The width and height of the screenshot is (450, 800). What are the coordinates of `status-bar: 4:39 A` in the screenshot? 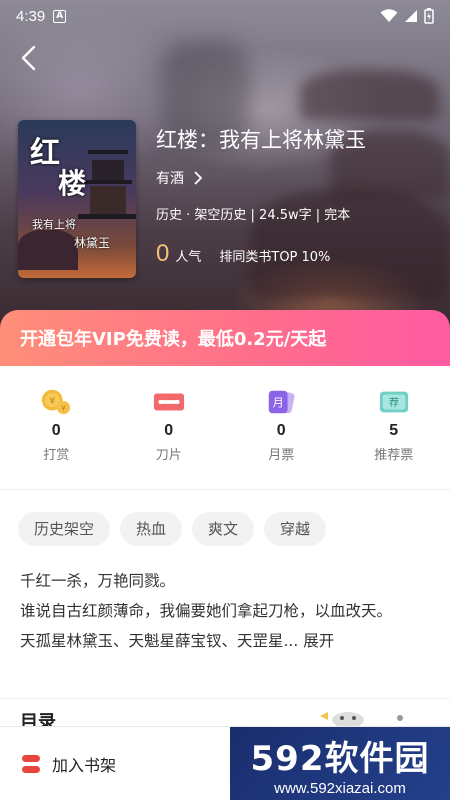 It's located at (225, 16).